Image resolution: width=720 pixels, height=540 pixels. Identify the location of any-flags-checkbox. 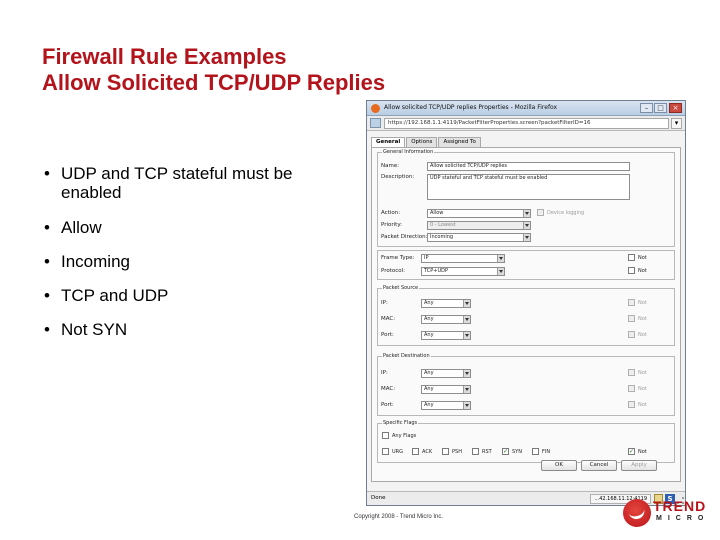
(385, 435).